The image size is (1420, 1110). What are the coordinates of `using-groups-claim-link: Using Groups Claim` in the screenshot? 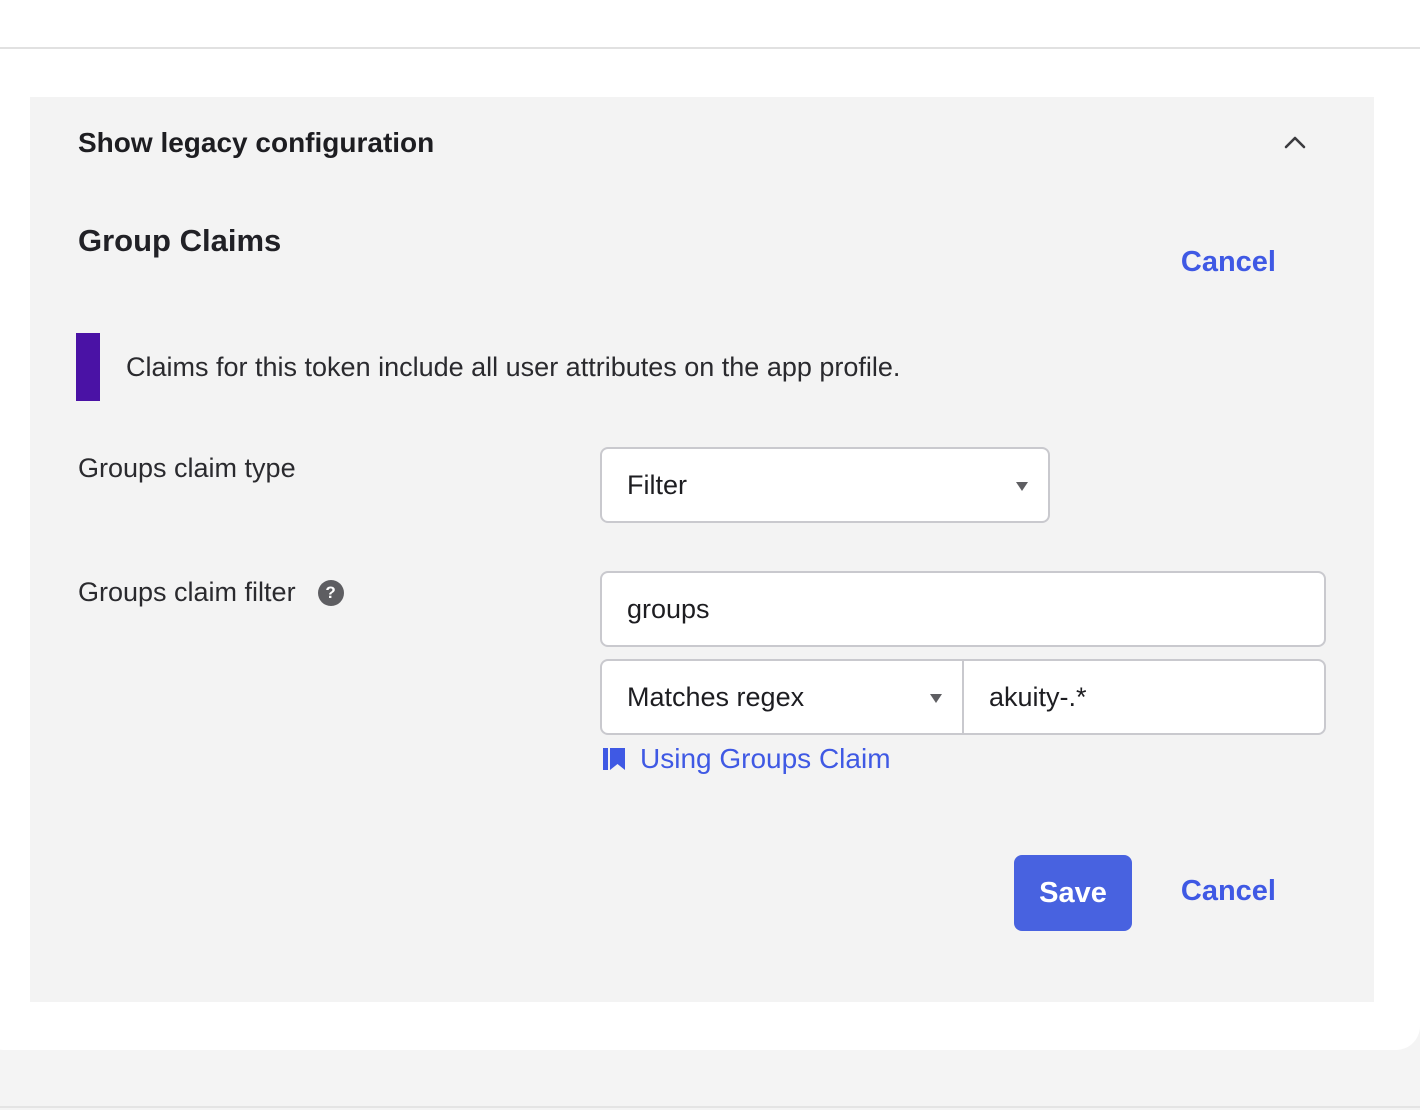 It's located at (746, 759).